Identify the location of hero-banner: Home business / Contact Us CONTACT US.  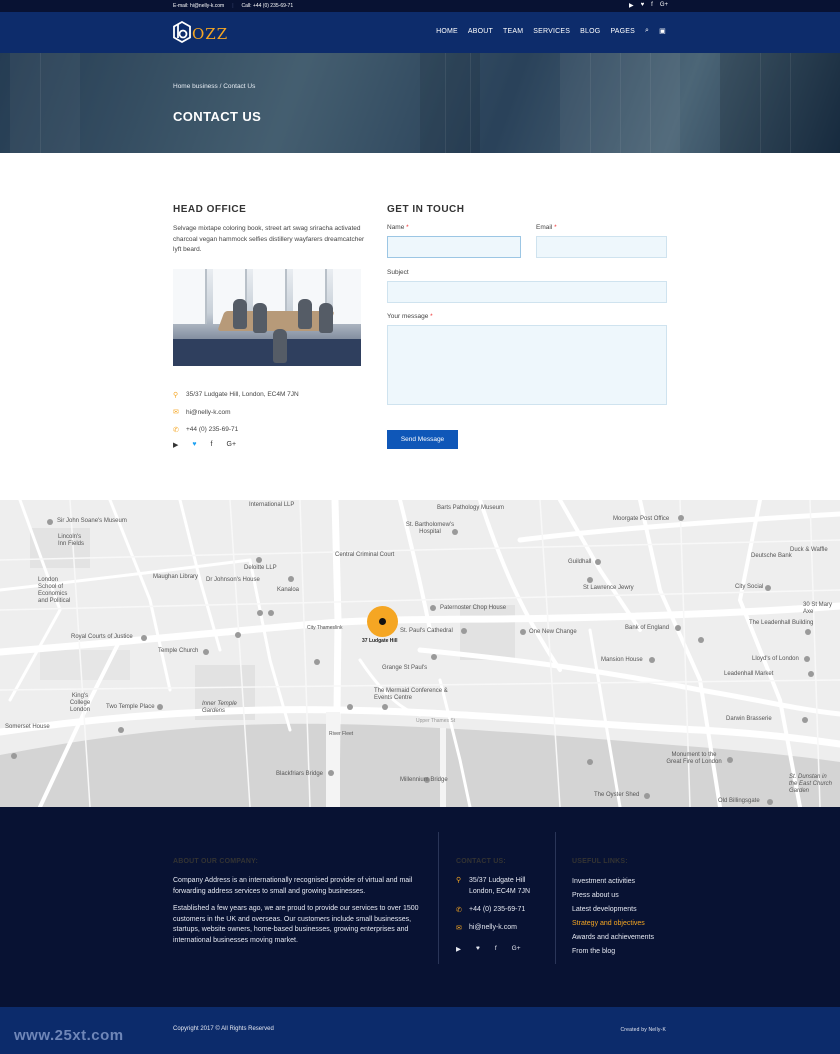
(420, 103).